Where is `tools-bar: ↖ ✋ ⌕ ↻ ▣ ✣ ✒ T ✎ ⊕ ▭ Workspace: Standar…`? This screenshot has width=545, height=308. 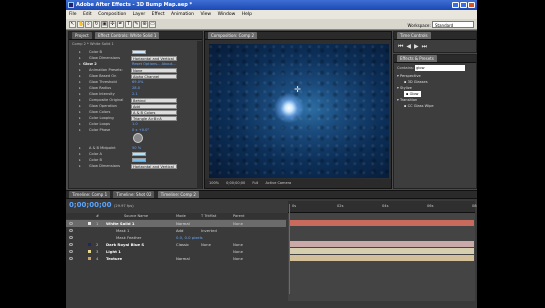 tools-bar: ↖ ✋ ⌕ ↻ ▣ ✣ ✒ T ✎ ⊕ ▭ Workspace: Standar… is located at coordinates (271, 24).